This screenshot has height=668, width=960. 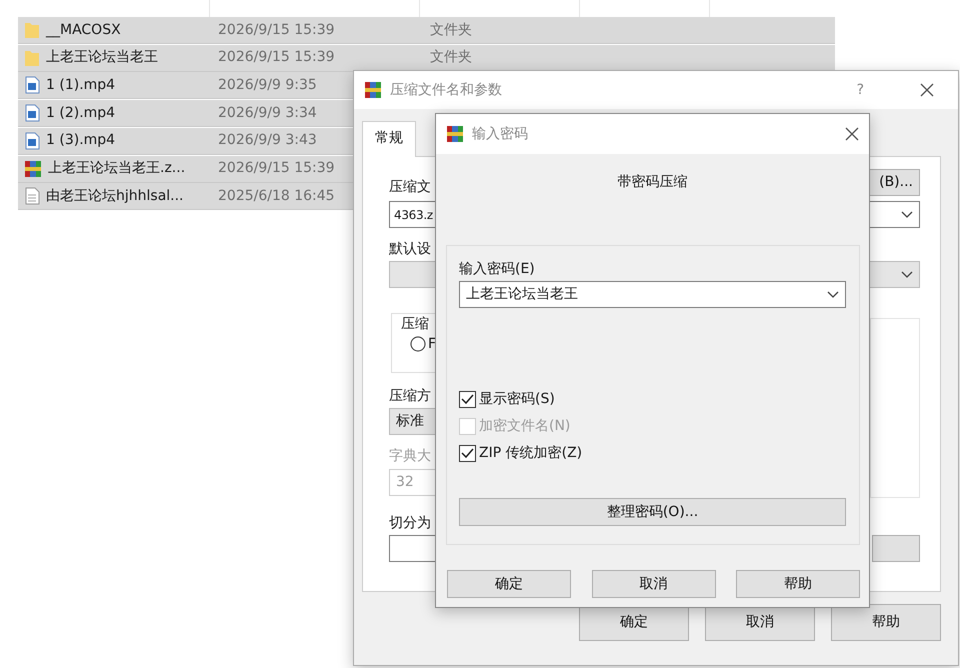 I want to click on file-name: 上老王论坛当老王, so click(x=102, y=58).